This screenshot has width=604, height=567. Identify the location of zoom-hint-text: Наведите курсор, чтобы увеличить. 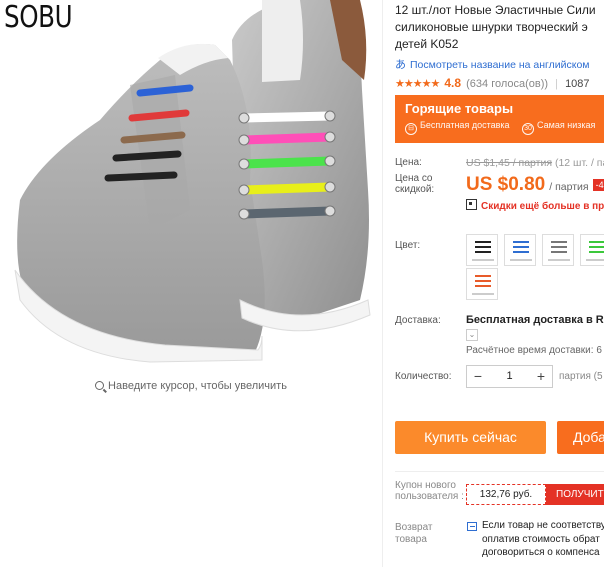
(197, 386).